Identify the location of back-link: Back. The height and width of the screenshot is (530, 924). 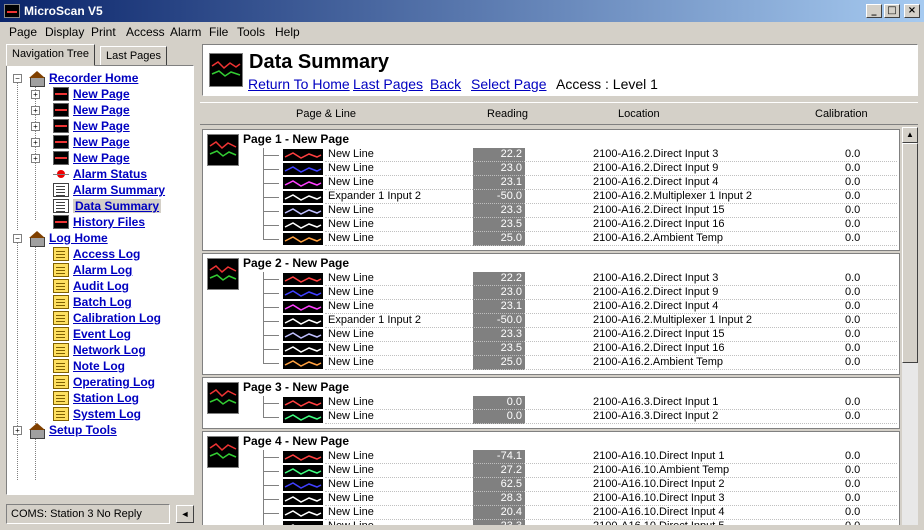
(445, 84).